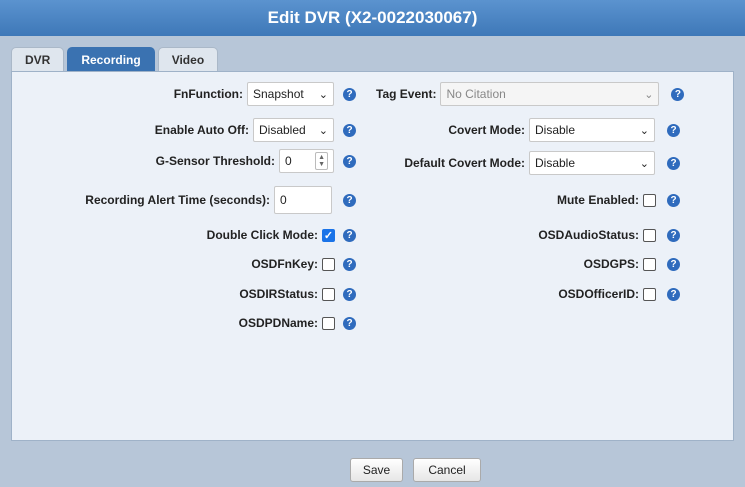 This screenshot has height=487, width=745. Describe the element at coordinates (215, 161) in the screenshot. I see `gsensor-label: G-Sensor Threshold:` at that location.